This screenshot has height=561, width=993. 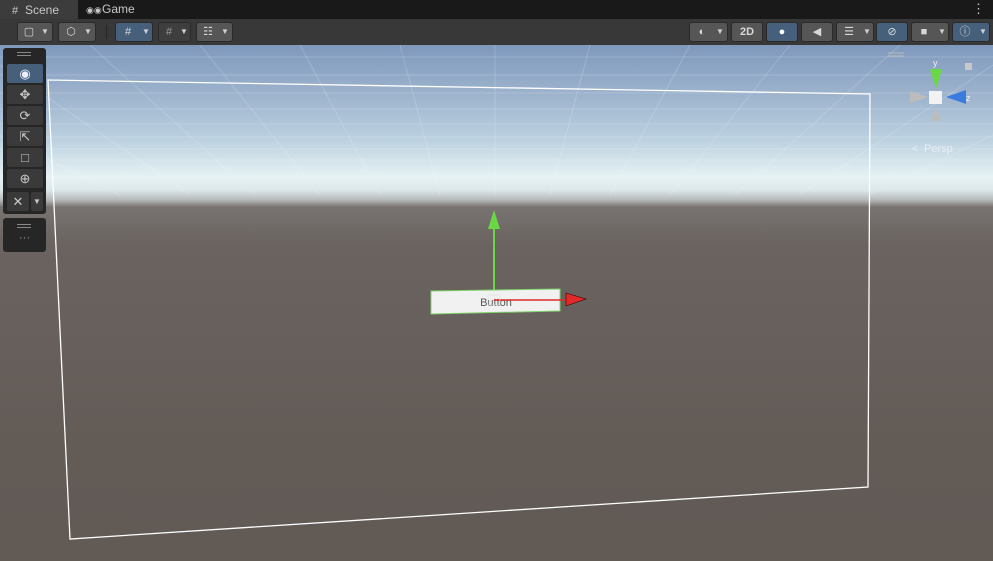 I want to click on grid-snap-icon: #, so click(x=169, y=32).